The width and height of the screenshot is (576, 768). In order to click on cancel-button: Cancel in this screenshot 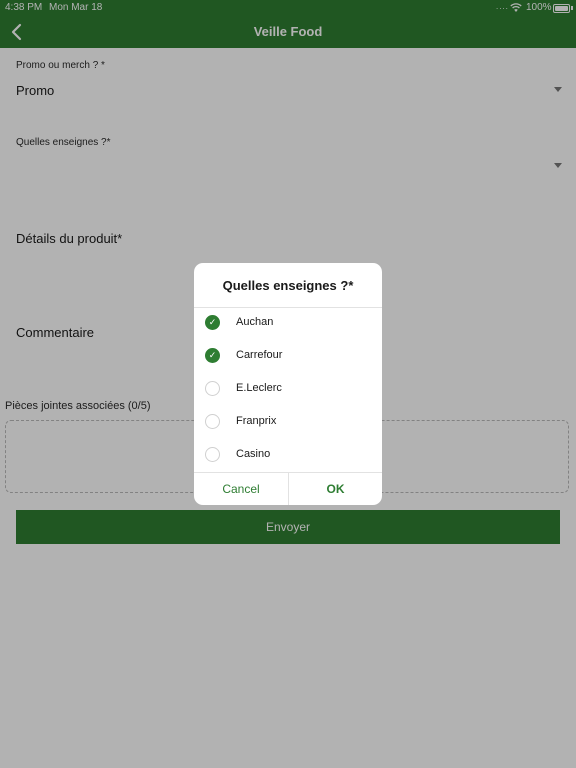, I will do `click(241, 489)`.